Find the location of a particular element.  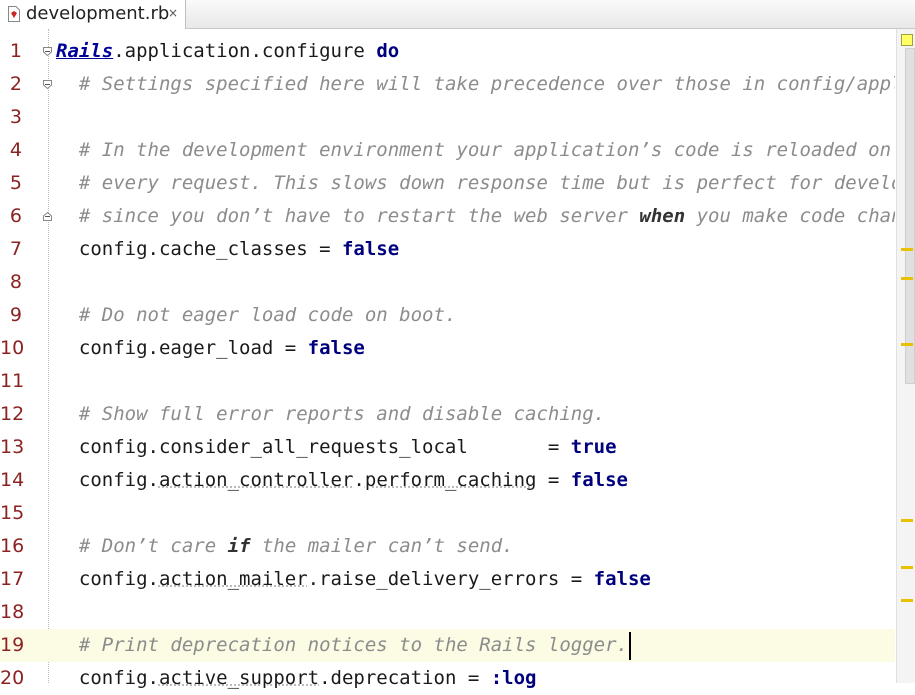

line-number: 8 is located at coordinates (15, 282).